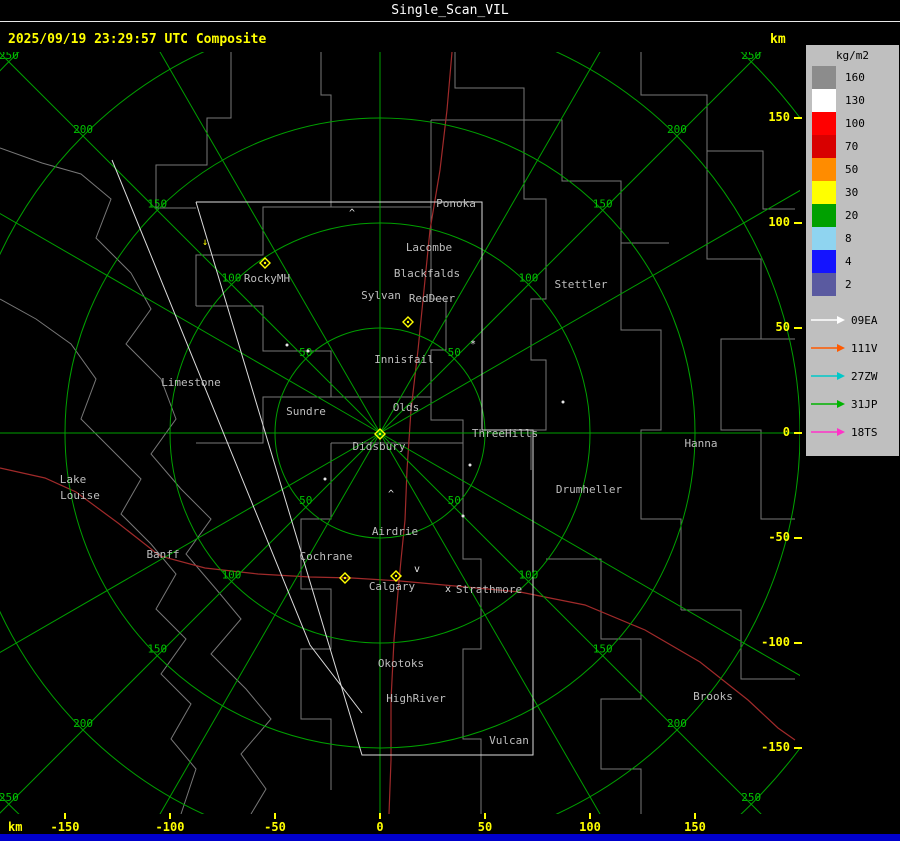 This screenshot has width=900, height=841. Describe the element at coordinates (848, 261) in the screenshot. I see `color-scale-value: 4` at that location.